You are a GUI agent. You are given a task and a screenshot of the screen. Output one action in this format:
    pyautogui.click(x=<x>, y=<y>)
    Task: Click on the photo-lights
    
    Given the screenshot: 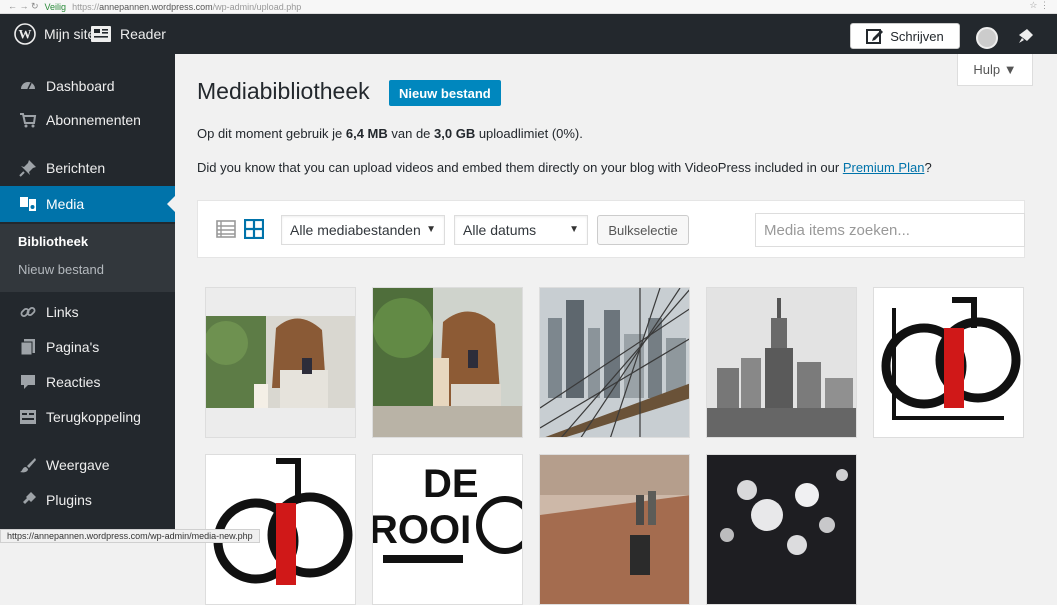 What is the action you would take?
    pyautogui.click(x=781, y=529)
    